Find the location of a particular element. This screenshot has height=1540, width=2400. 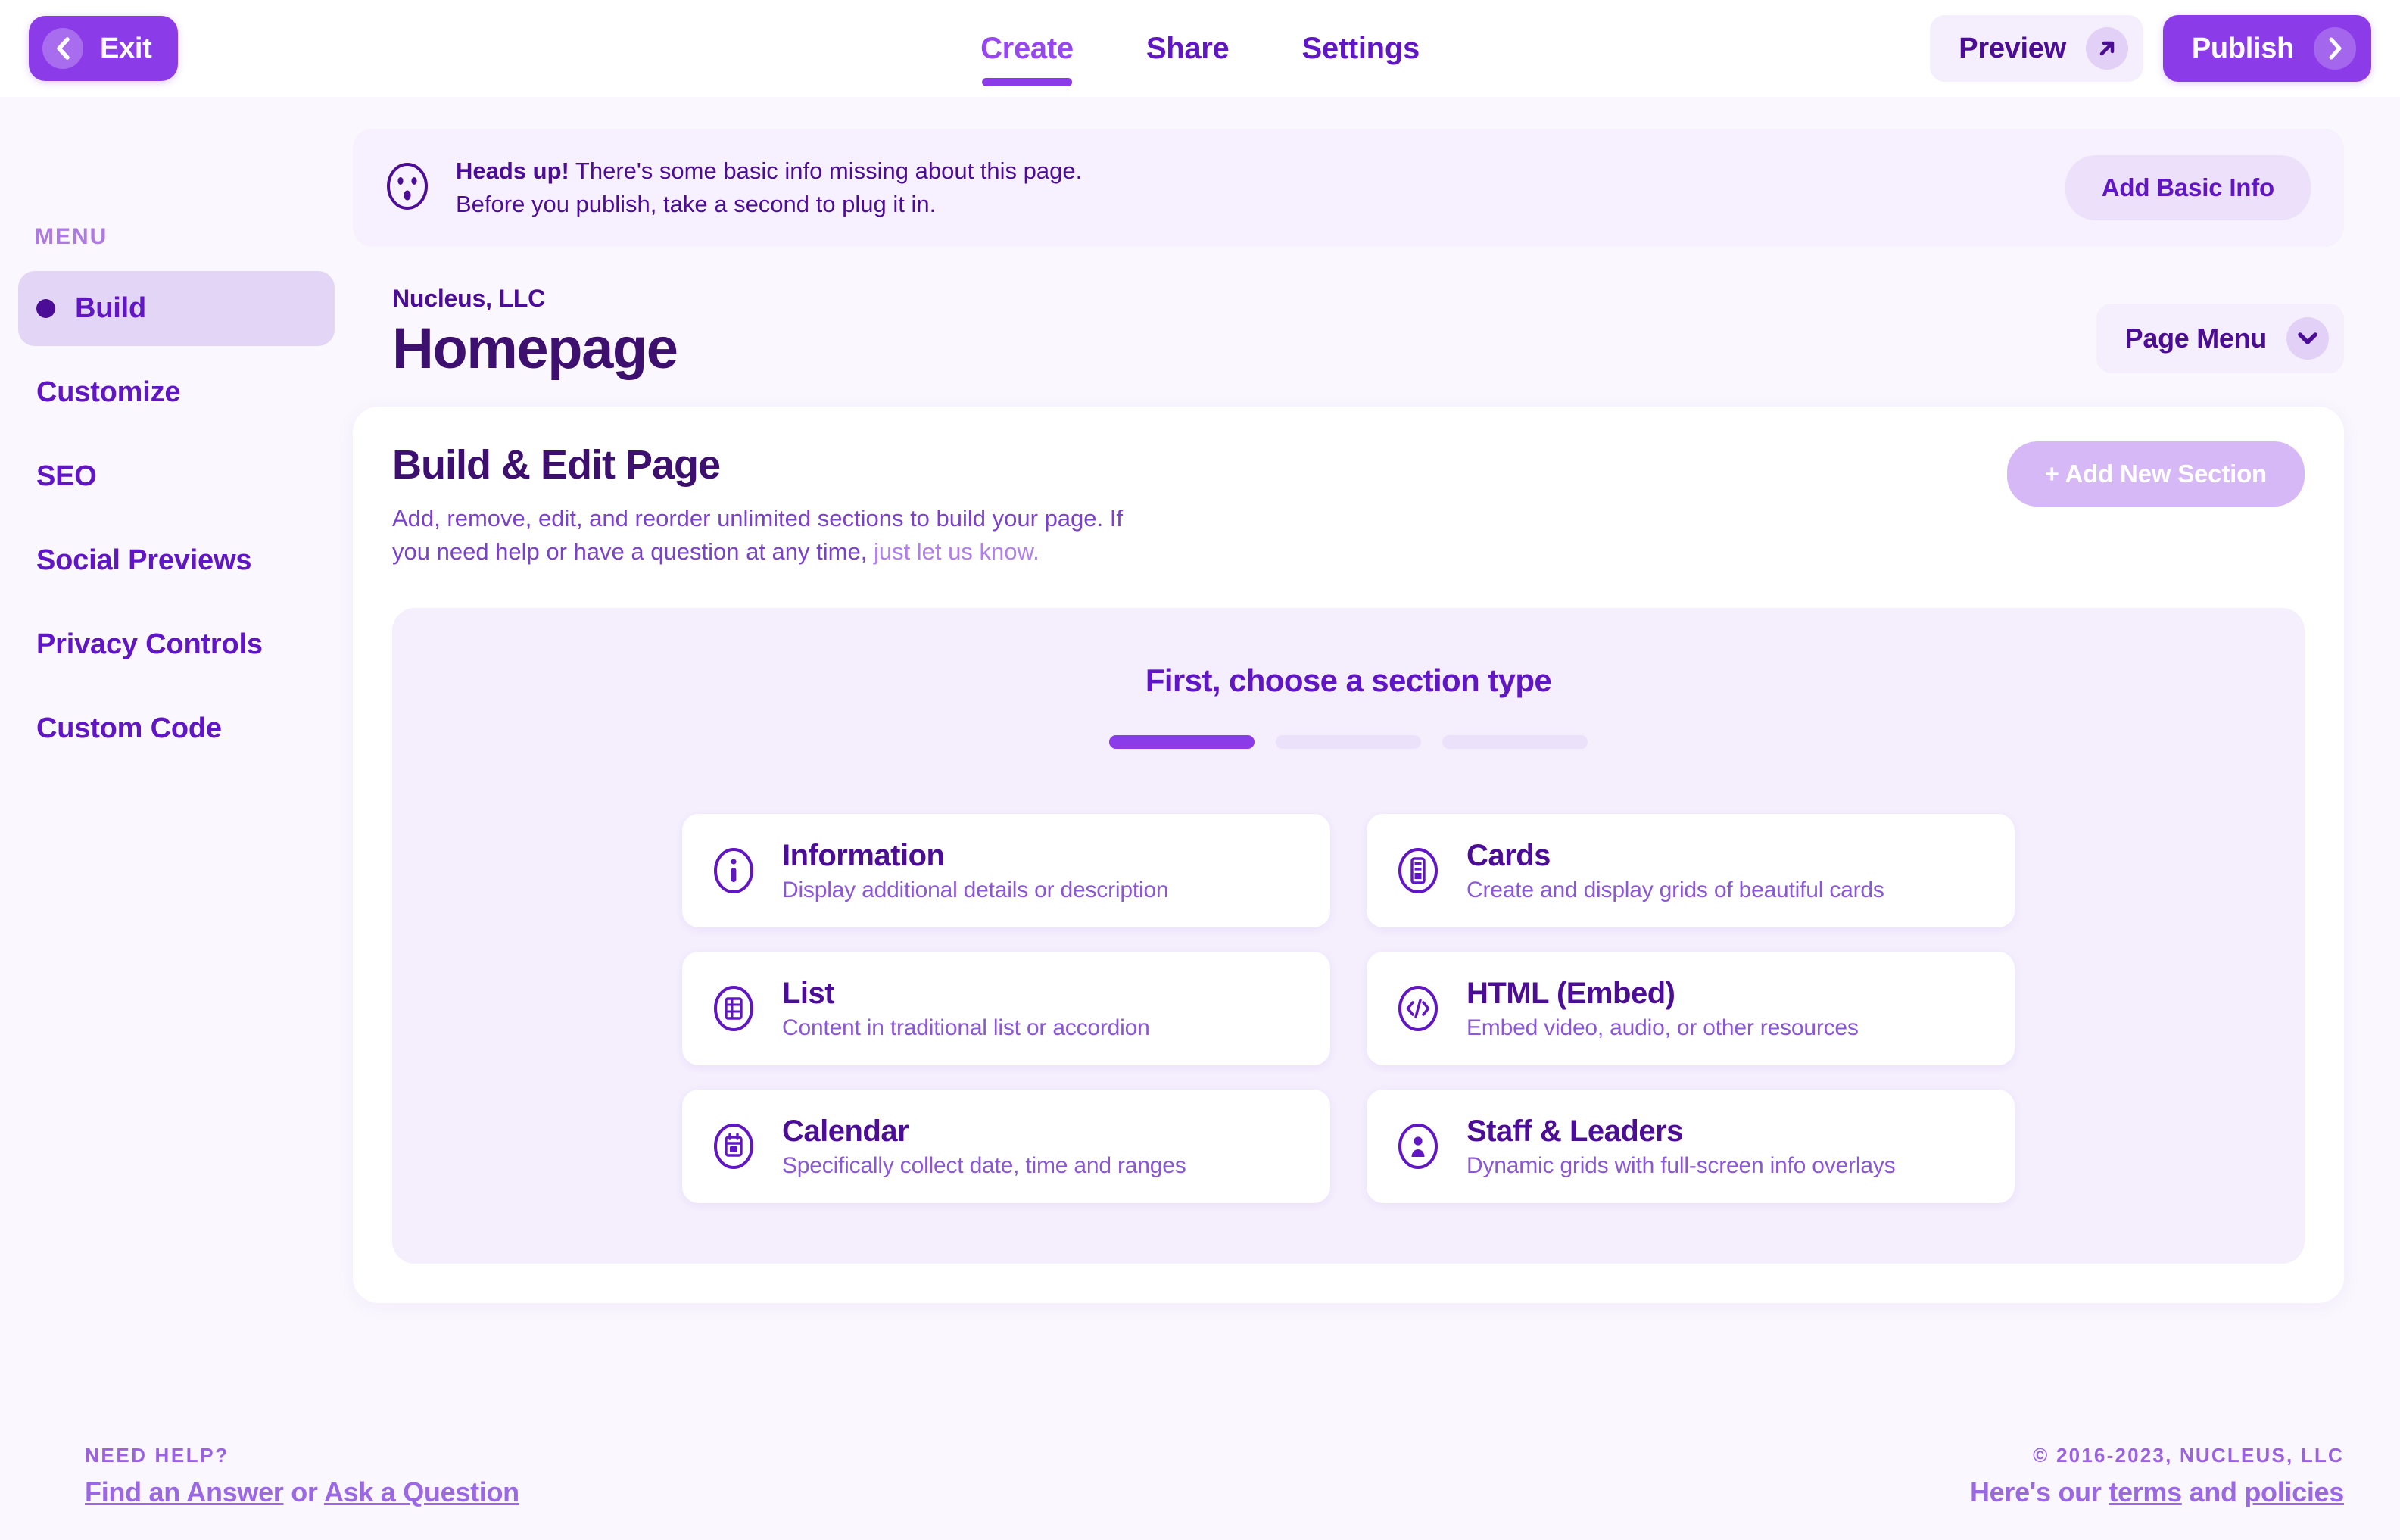

section-type-desc: Embed video, audio, or other resources is located at coordinates (1662, 1027).